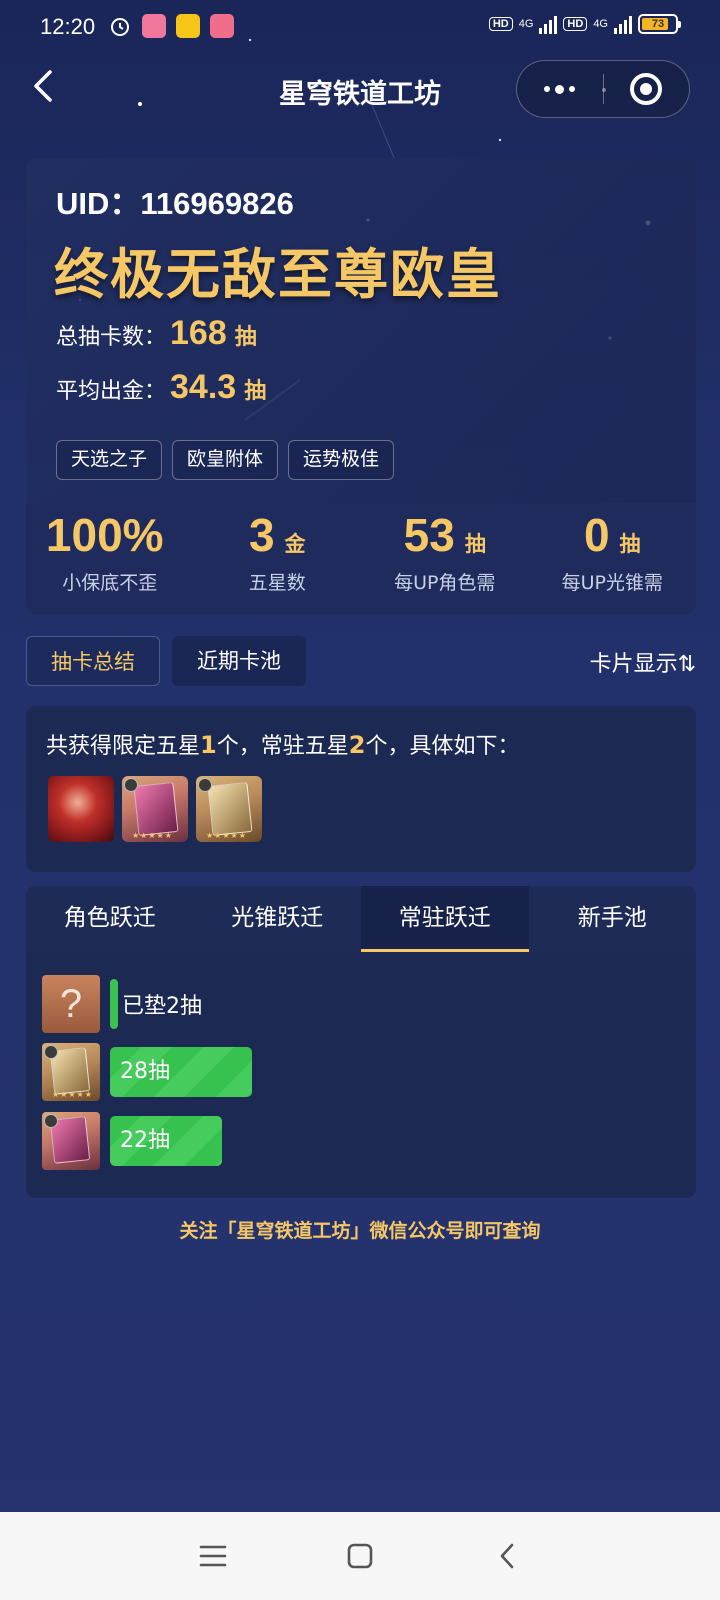  Describe the element at coordinates (613, 919) in the screenshot. I see `tab-beginner-warp: 新手池` at that location.